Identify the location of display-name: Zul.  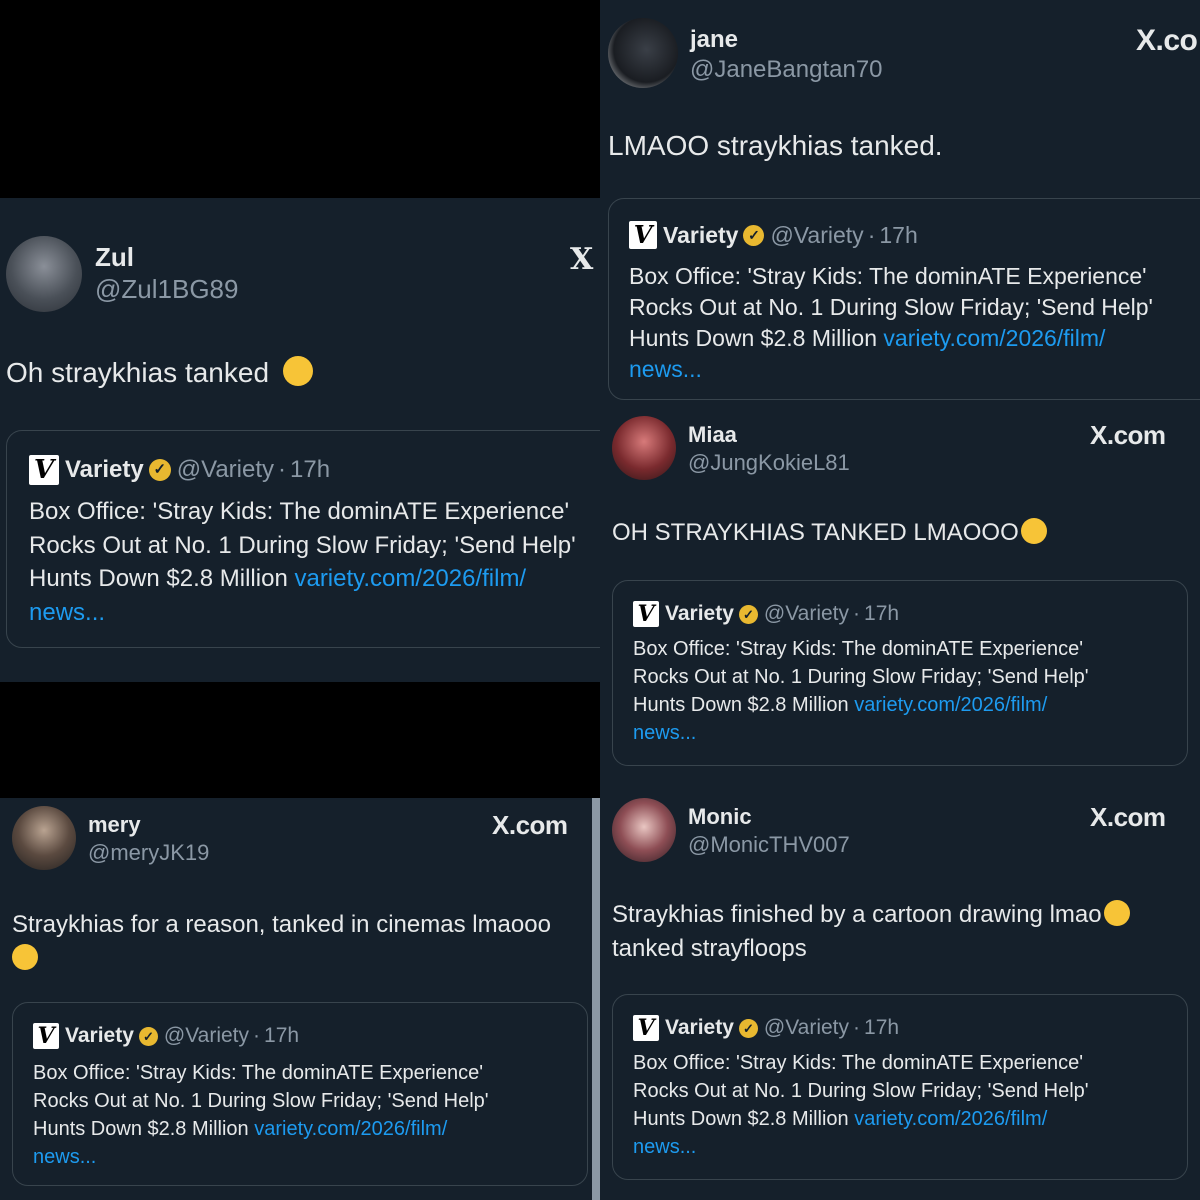
(114, 257).